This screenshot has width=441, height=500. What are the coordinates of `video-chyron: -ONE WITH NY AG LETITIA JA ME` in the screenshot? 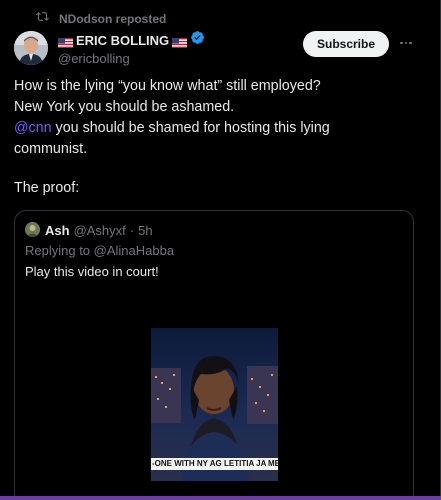 It's located at (214, 464).